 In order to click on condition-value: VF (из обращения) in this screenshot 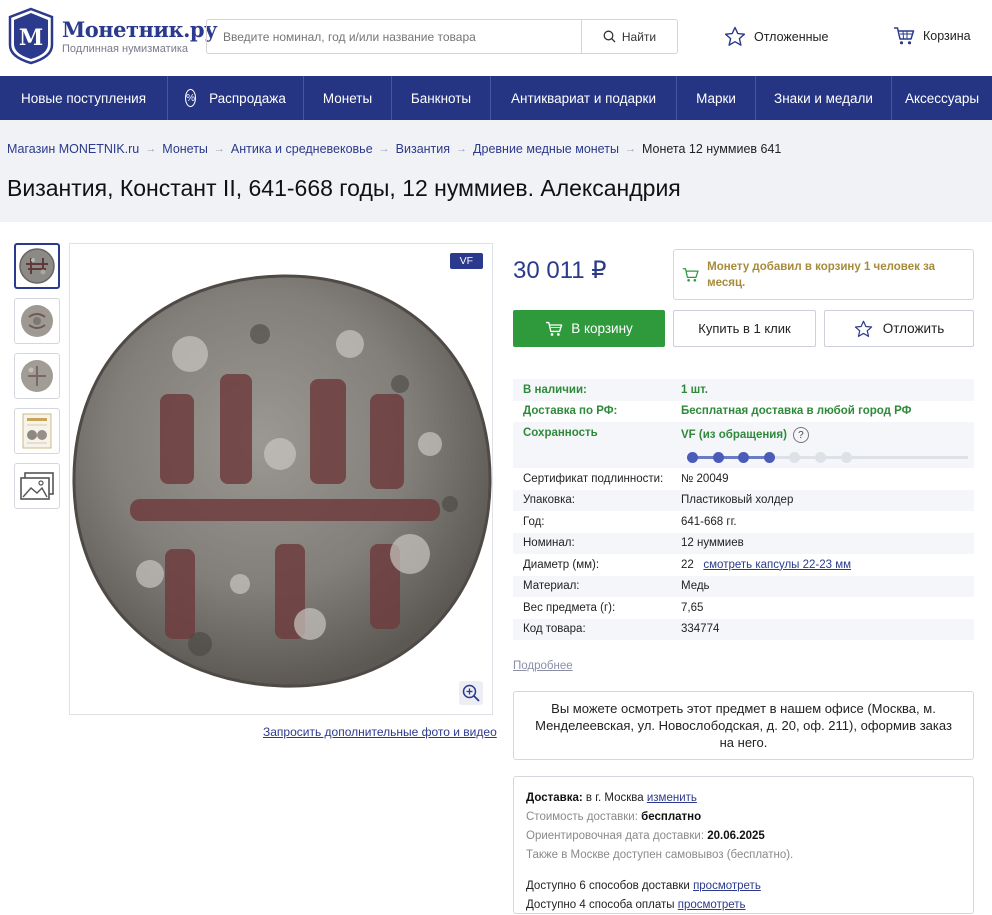, I will do `click(734, 435)`.